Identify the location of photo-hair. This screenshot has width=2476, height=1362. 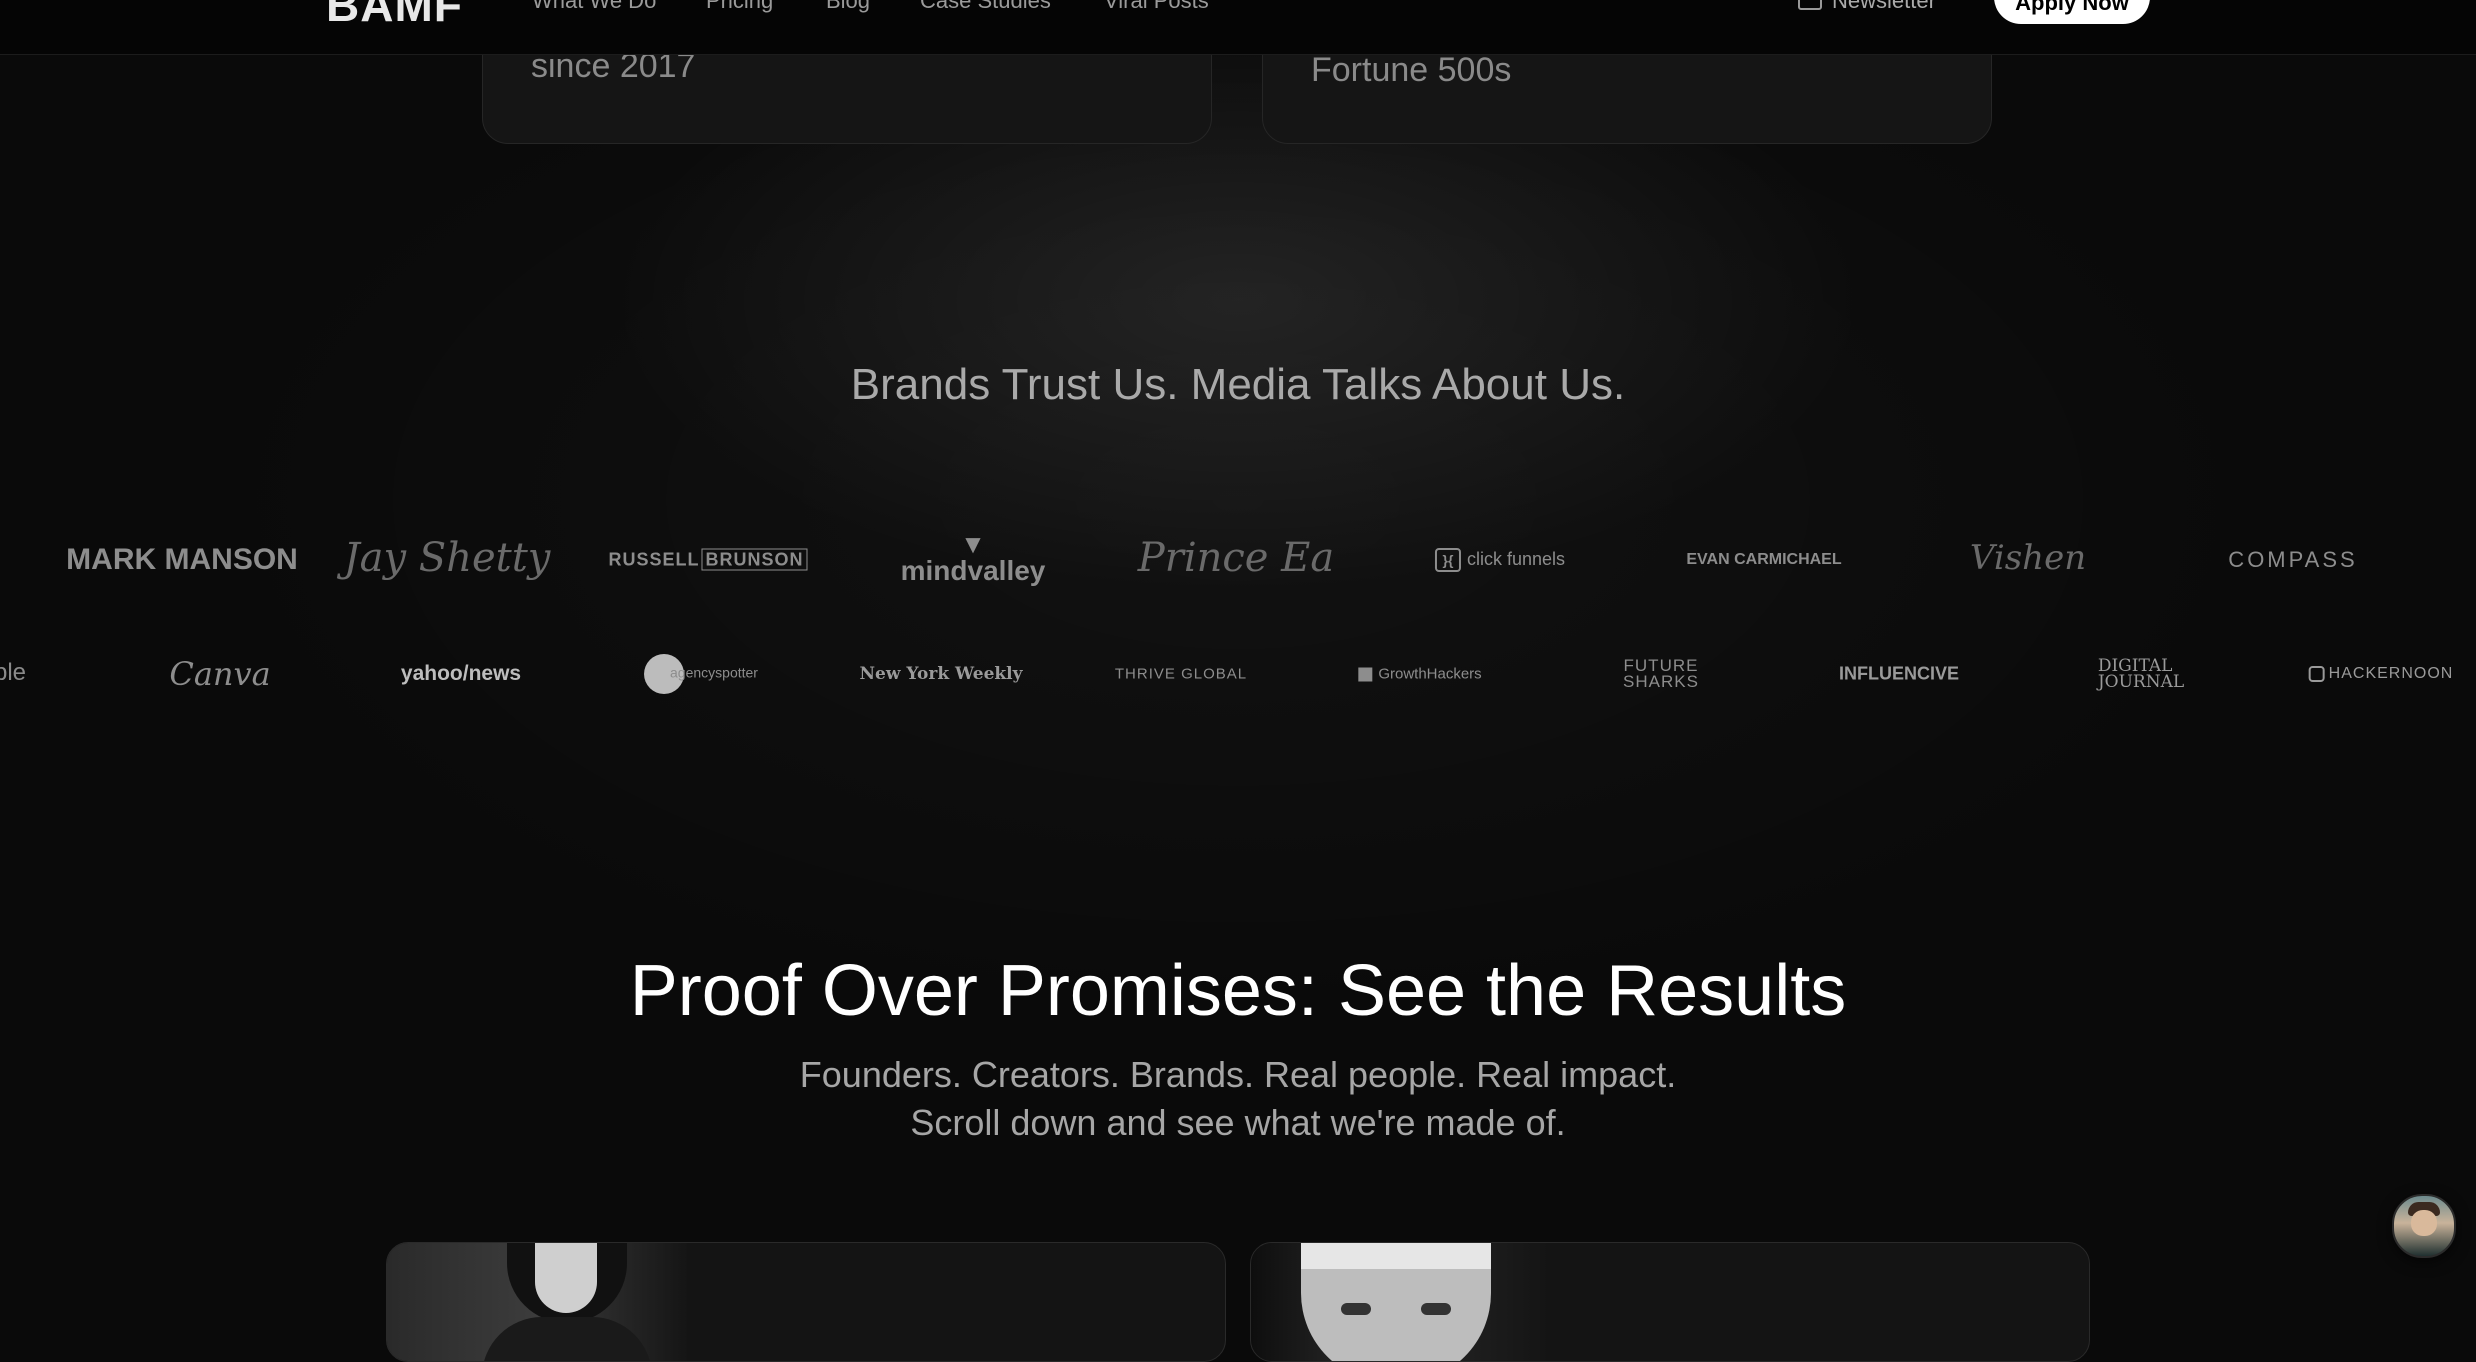
(1396, 1256).